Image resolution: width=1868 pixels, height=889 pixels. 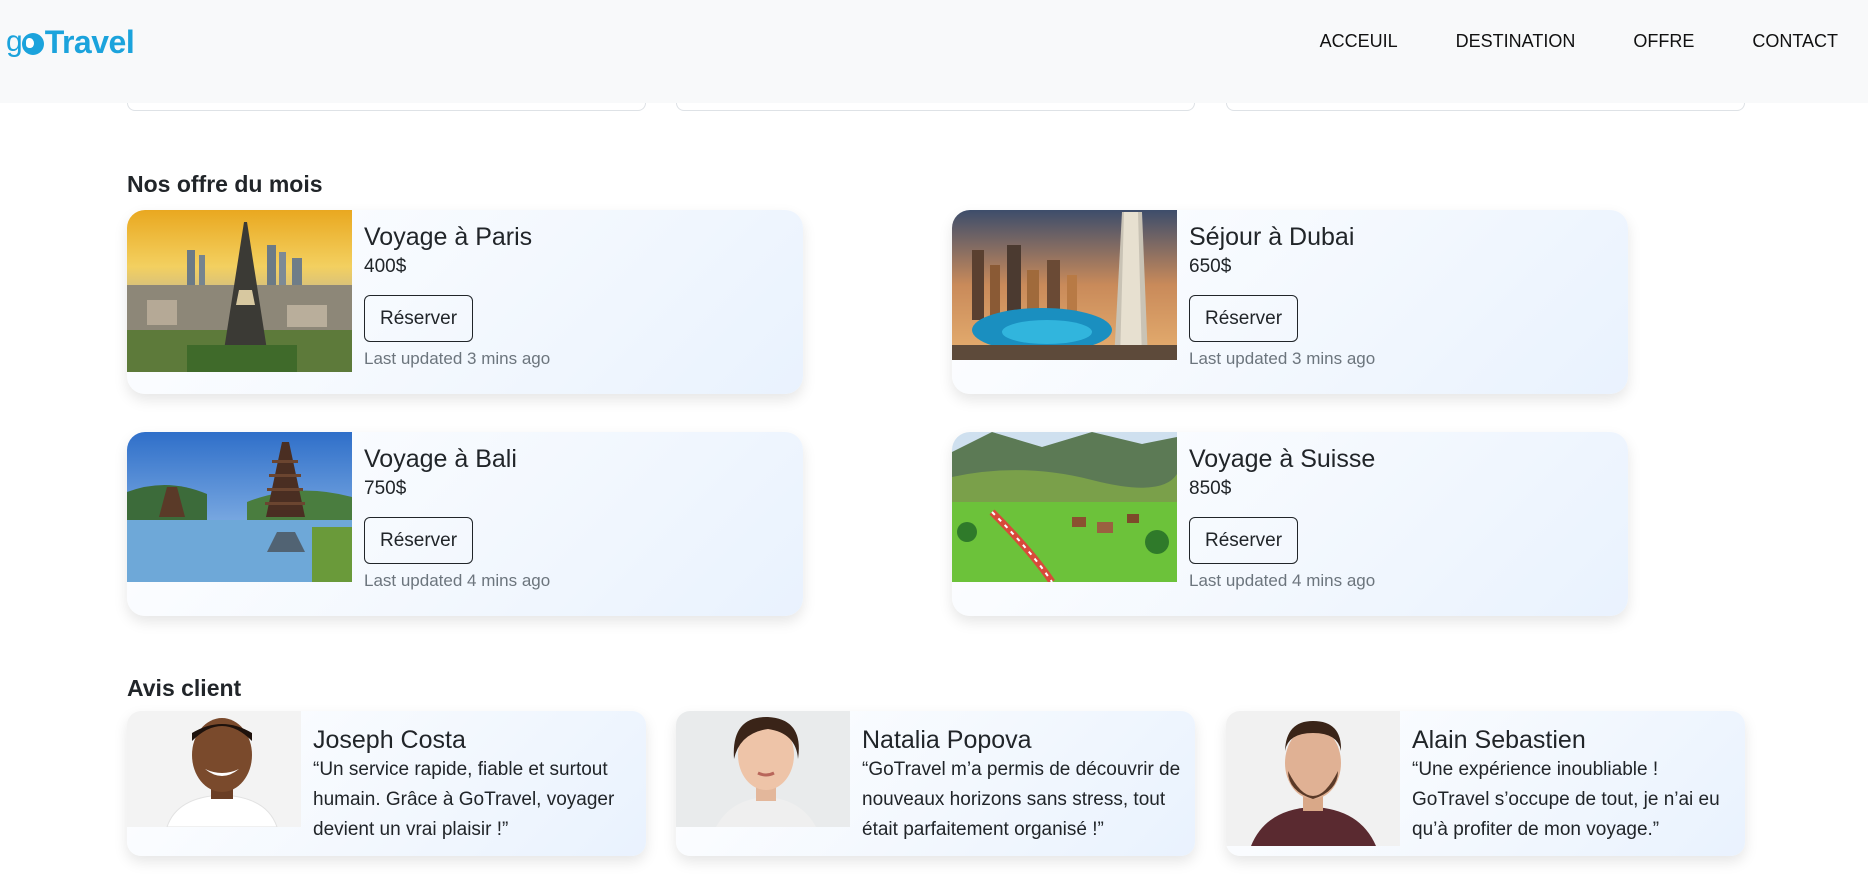 I want to click on offer-title: Voyage à Suisse, so click(x=1282, y=459).